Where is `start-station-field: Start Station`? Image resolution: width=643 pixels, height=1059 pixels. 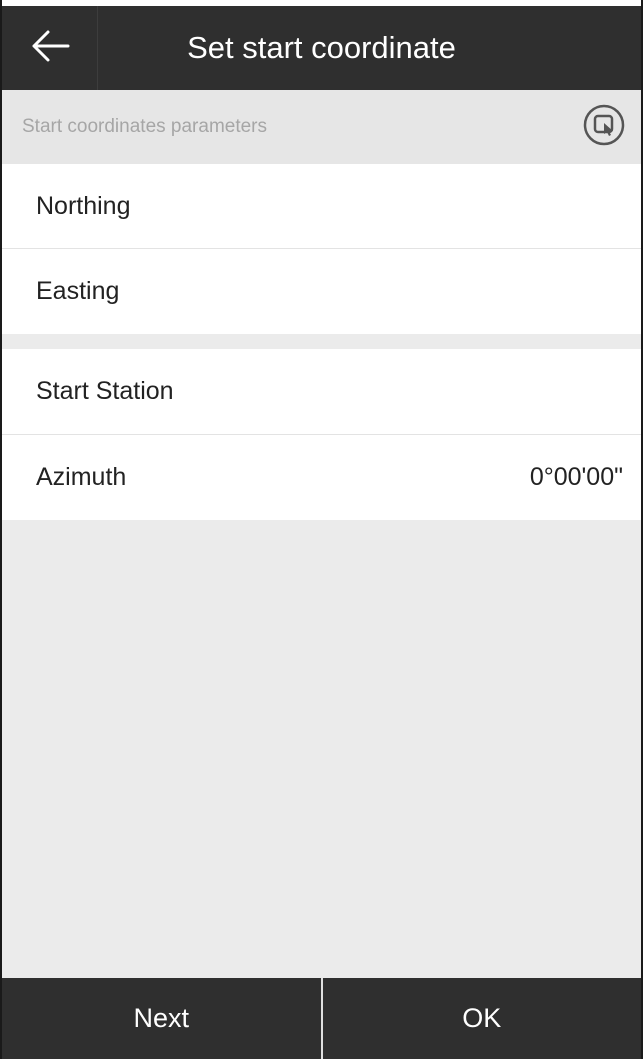
start-station-field: Start Station is located at coordinates (321, 391).